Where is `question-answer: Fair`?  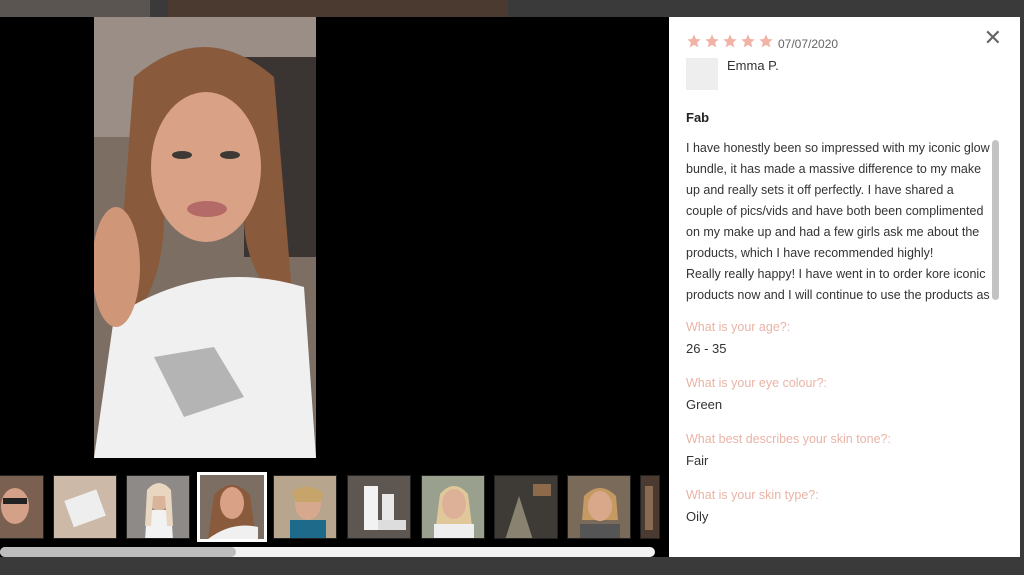 question-answer: Fair is located at coordinates (697, 460).